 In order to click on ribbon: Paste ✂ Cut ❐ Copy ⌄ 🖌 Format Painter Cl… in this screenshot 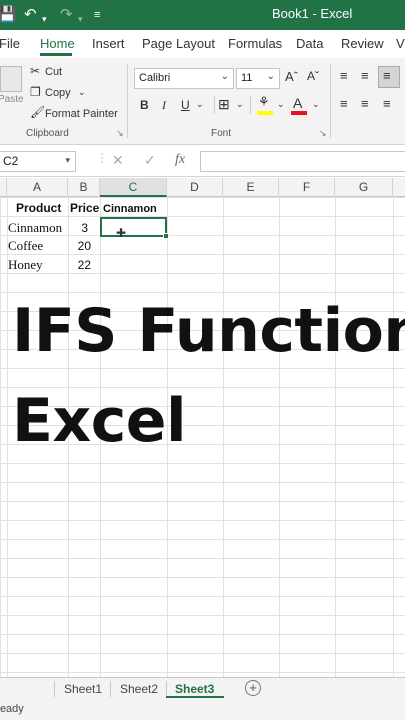, I will do `click(202, 101)`.